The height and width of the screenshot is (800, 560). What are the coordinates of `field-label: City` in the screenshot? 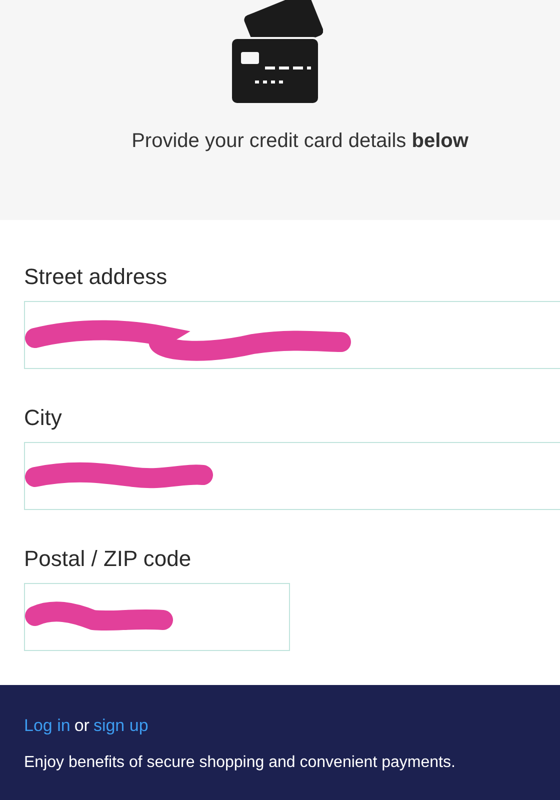 It's located at (43, 418).